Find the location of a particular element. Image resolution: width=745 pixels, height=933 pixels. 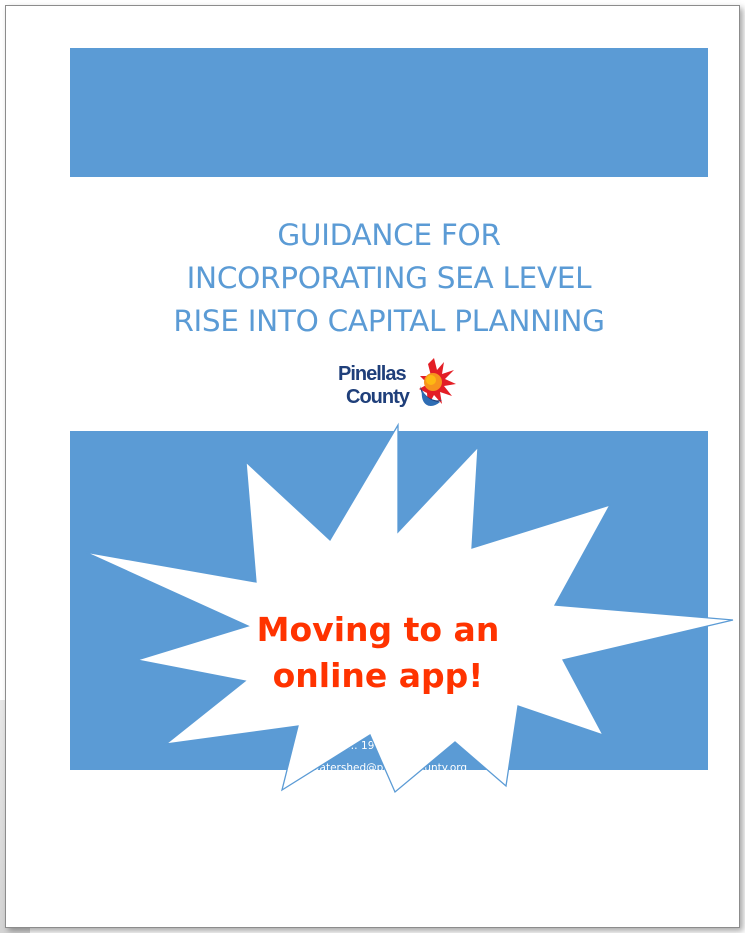

title-line-1: GUIDANCE FOR is located at coordinates (389, 235).